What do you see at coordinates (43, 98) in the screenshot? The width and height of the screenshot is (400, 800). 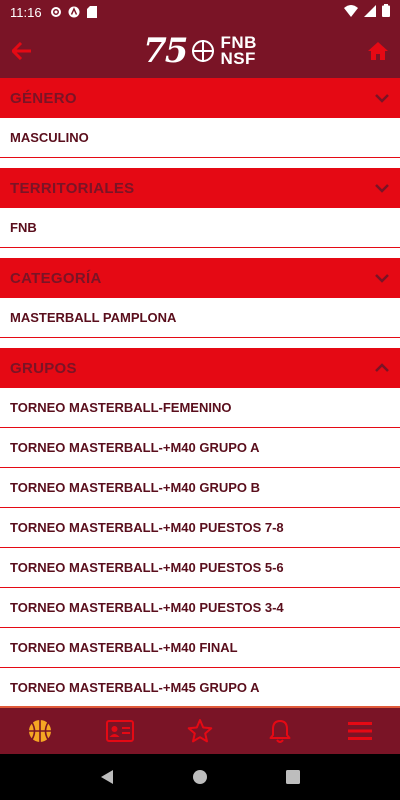 I see `section-title: GÉNERO` at bounding box center [43, 98].